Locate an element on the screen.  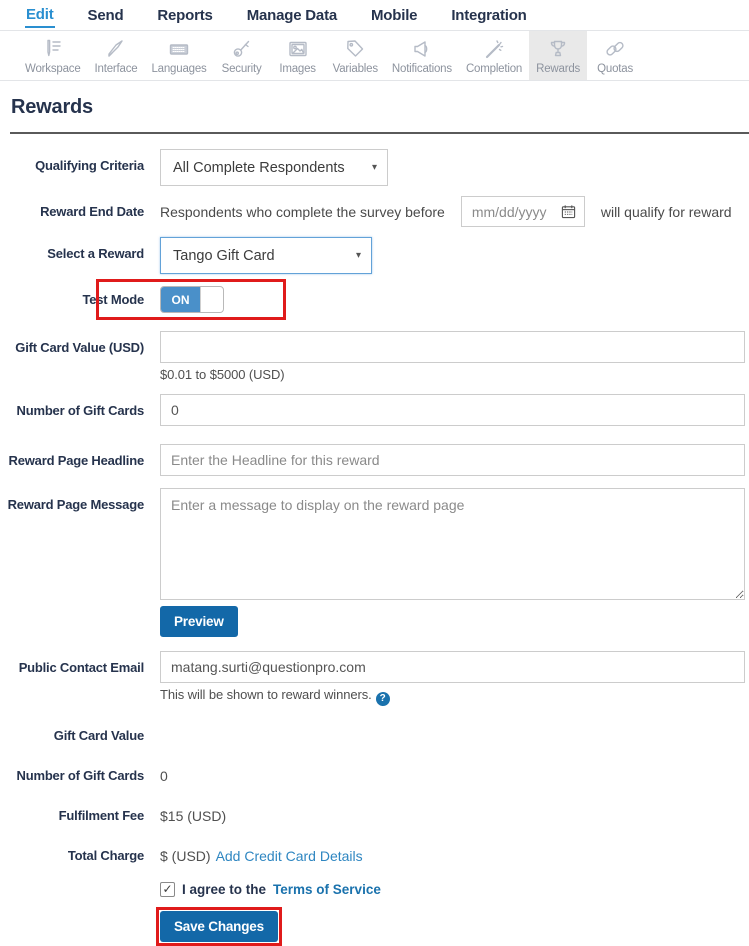
toolbar-item-completion: Completion is located at coordinates (494, 55).